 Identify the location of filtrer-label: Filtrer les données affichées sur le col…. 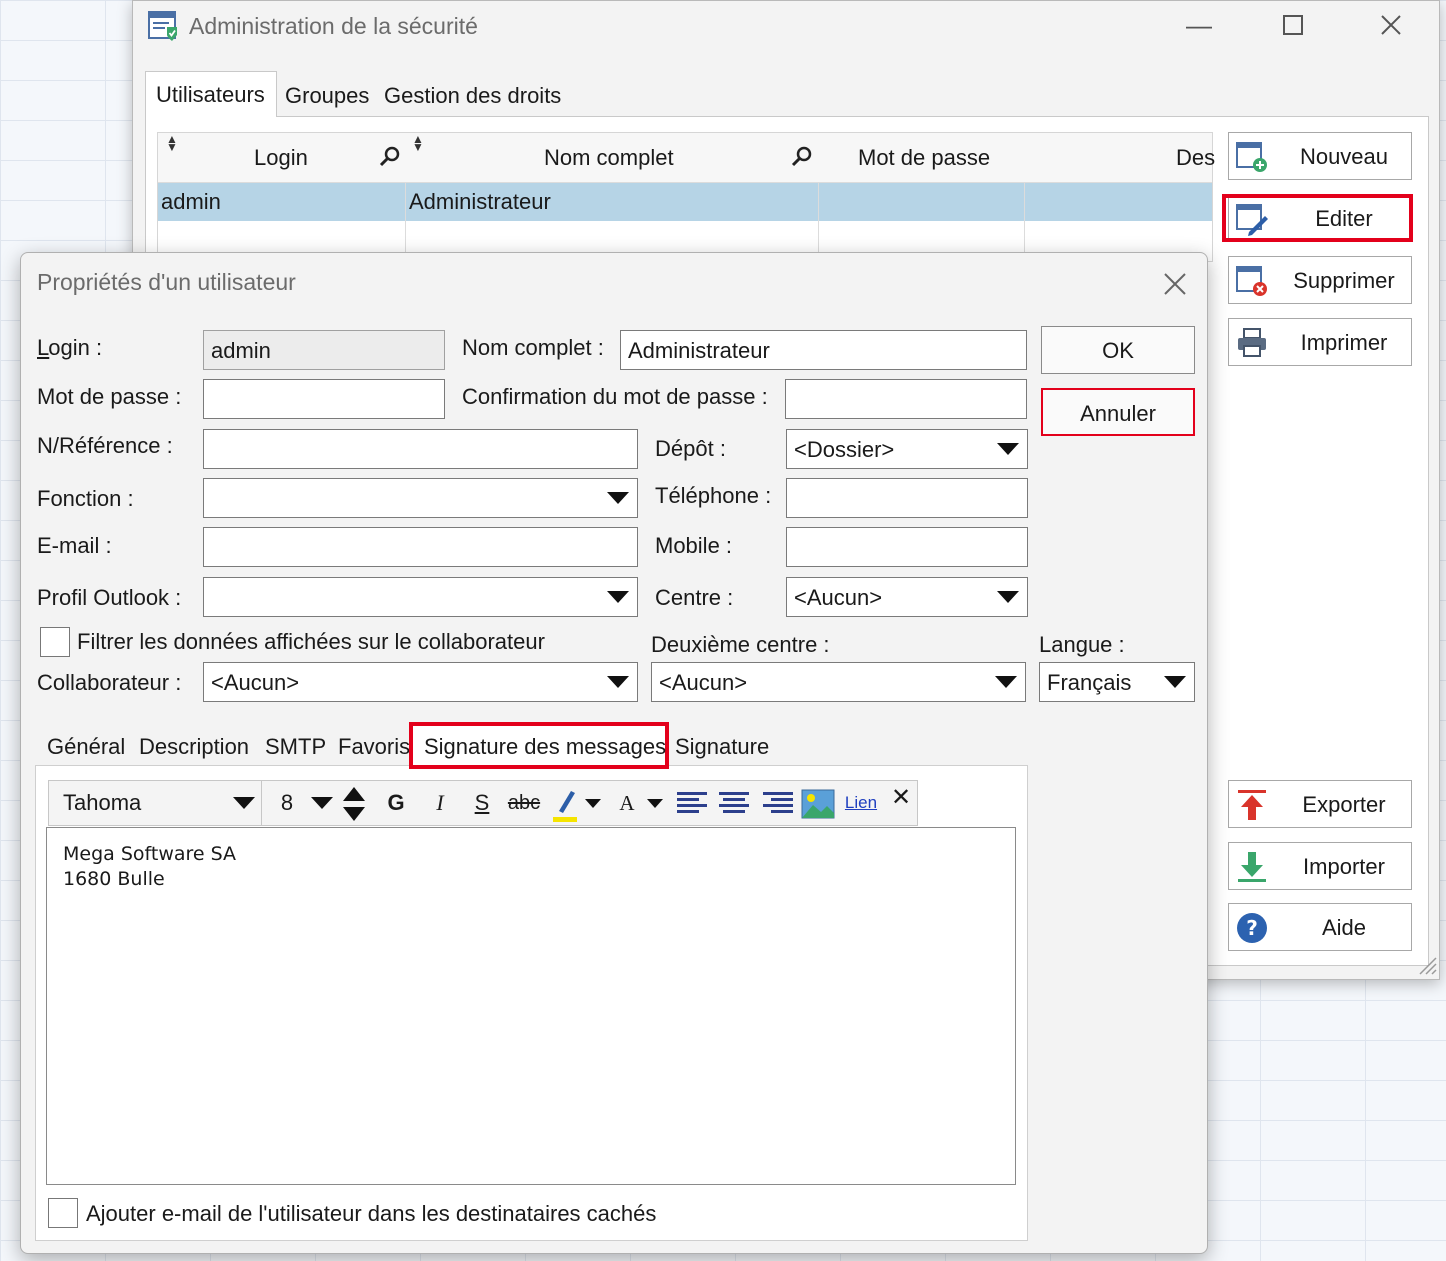
(311, 641).